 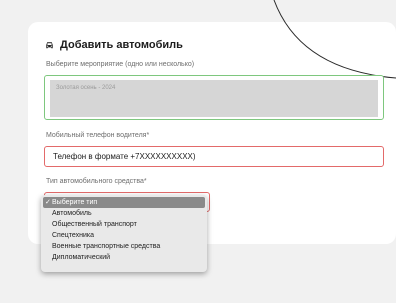 I want to click on dropdown-option-special-vehicles: Спецтехника, so click(x=124, y=235).